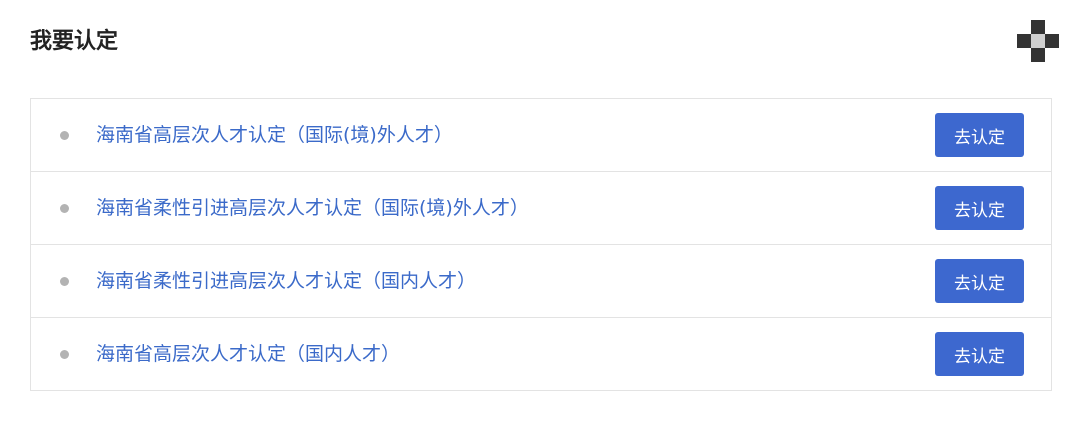 This screenshot has height=435, width=1080. What do you see at coordinates (286, 281) in the screenshot?
I see `item-link: 海南省柔性引进高层次人才认定（国内人才）` at bounding box center [286, 281].